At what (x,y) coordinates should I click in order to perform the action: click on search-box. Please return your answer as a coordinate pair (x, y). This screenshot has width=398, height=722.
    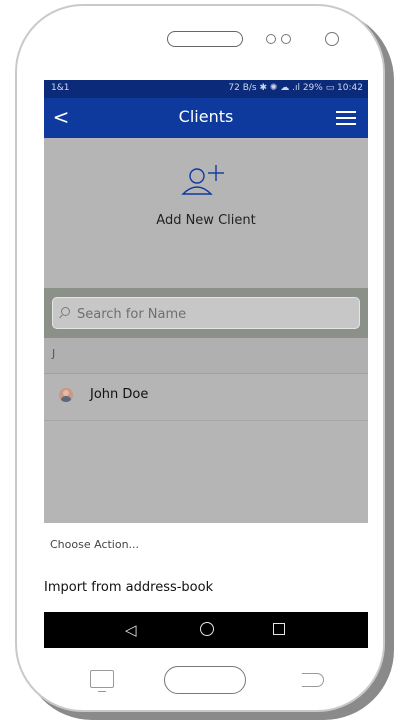
    Looking at the image, I should click on (206, 313).